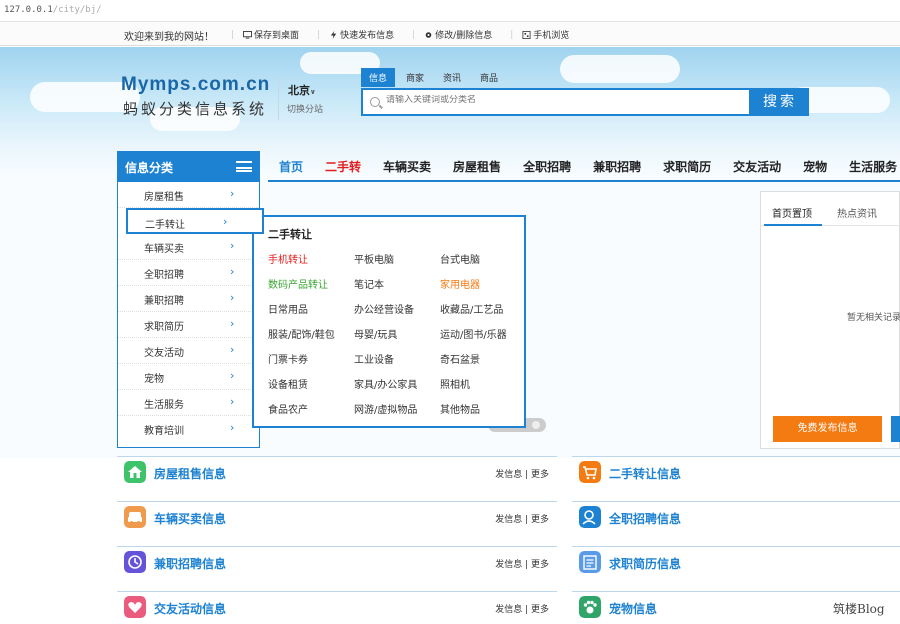 The image size is (900, 624). Describe the element at coordinates (793, 225) in the screenshot. I see `active-tab-indicator` at that location.